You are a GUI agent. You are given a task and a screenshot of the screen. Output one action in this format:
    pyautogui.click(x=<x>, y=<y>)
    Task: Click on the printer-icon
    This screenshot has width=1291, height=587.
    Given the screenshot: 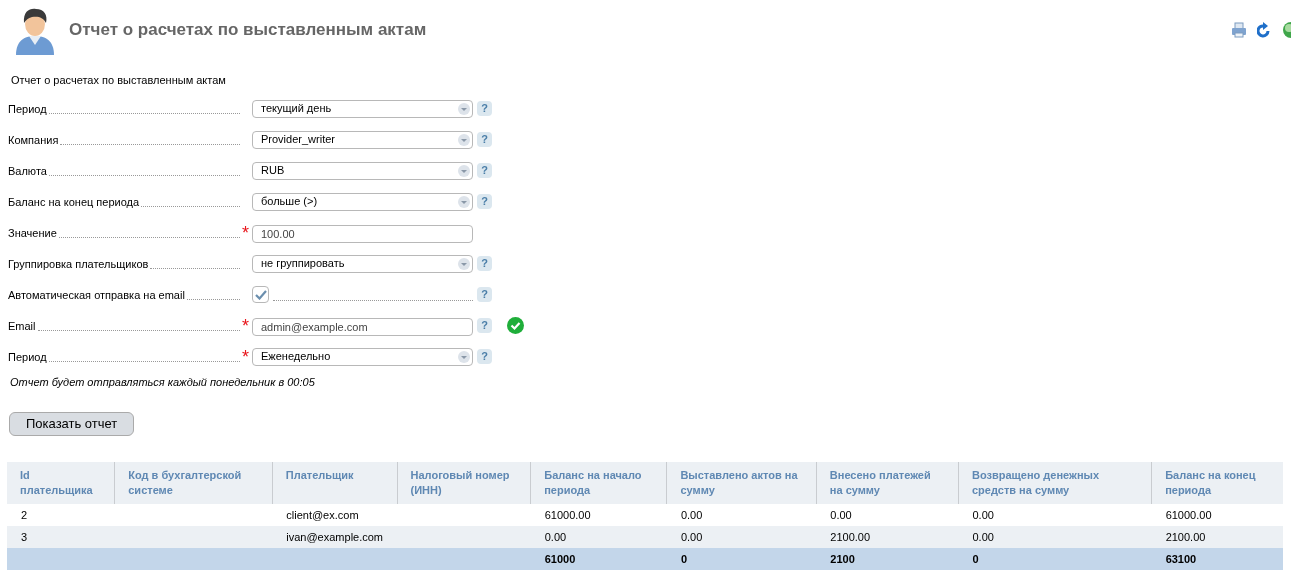 What is the action you would take?
    pyautogui.click(x=1239, y=30)
    